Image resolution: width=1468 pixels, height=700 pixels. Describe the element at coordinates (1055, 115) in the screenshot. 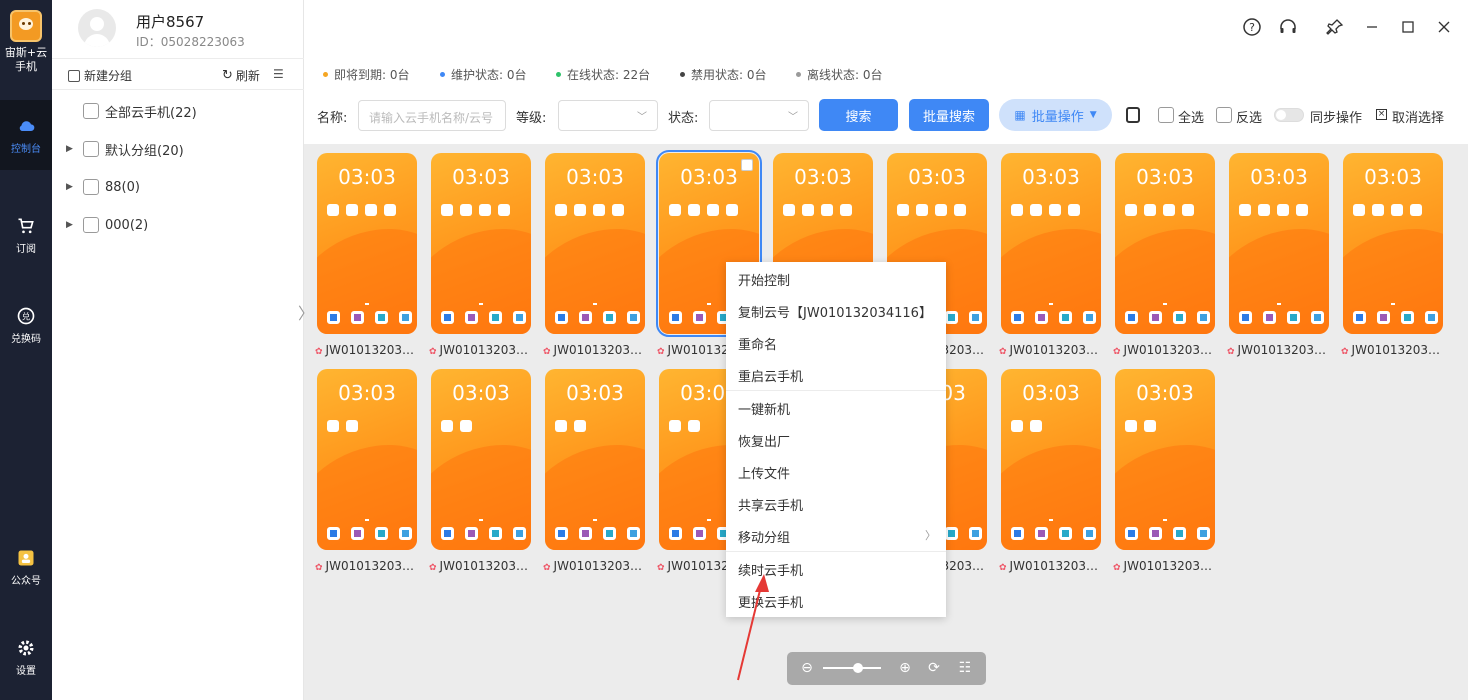

I see `batch-operations-button: ▦ 批量操作 ▼` at that location.